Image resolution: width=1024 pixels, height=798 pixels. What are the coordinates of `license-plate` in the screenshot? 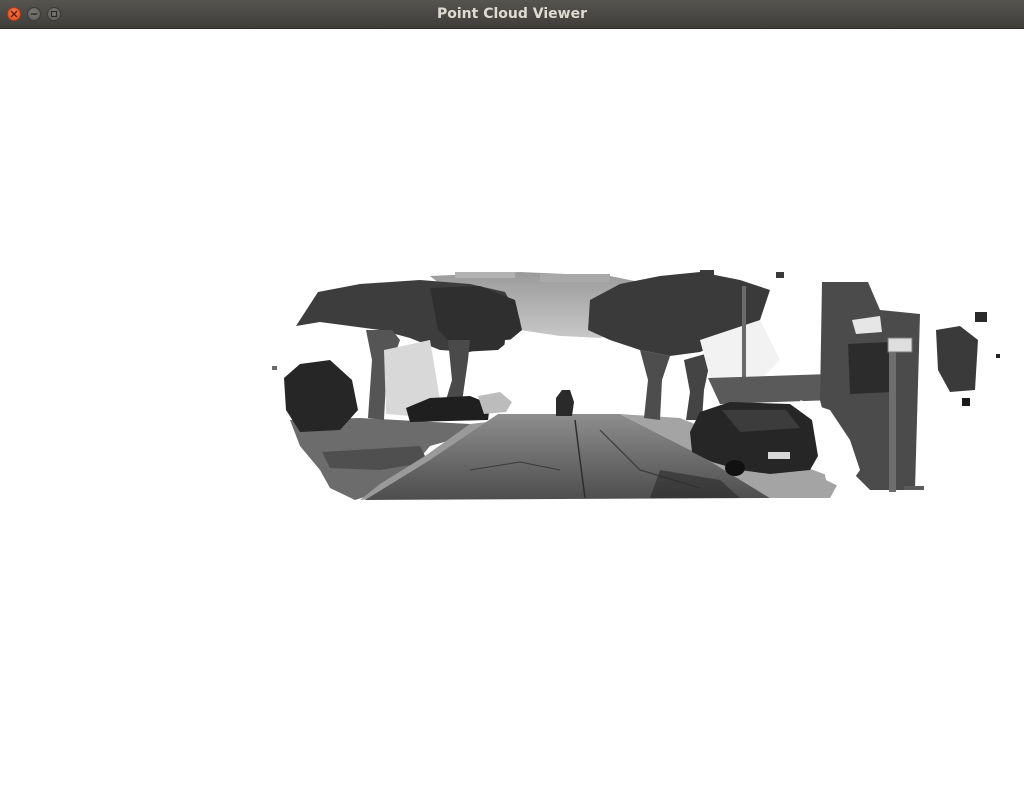 It's located at (779, 455).